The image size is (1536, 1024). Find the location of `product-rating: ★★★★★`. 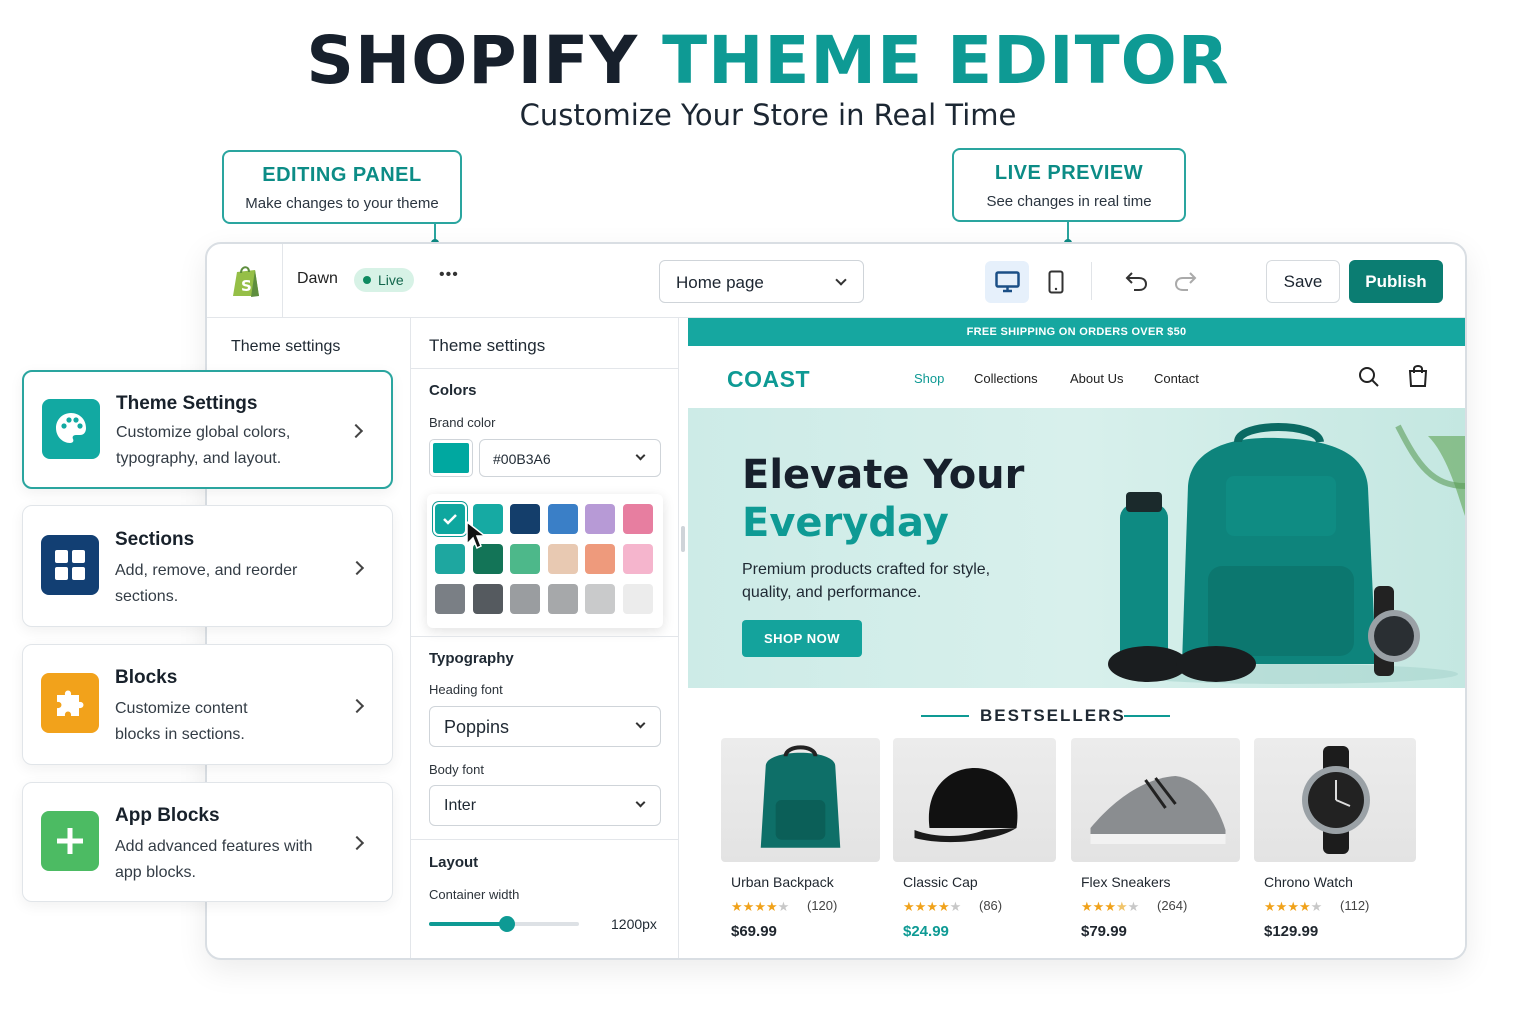

product-rating: ★★★★★ is located at coordinates (1293, 907).